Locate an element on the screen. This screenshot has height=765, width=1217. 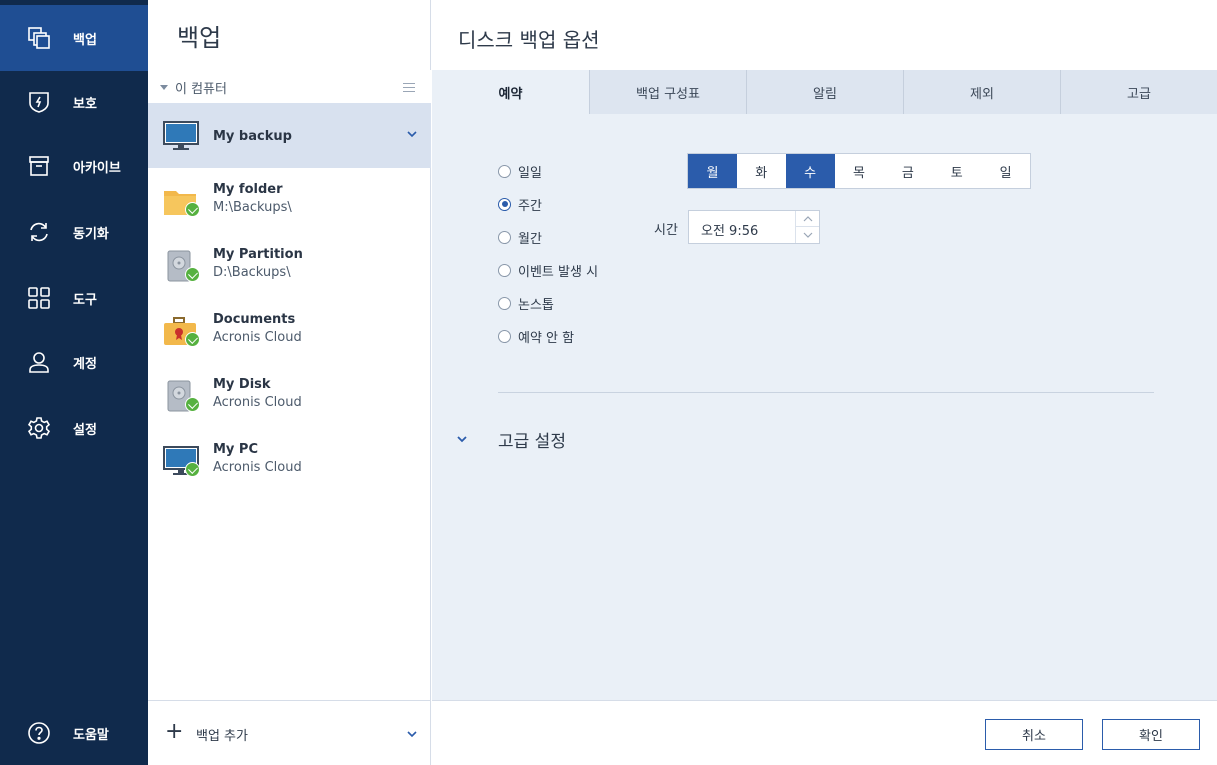
radio-label: 논스톱 is located at coordinates (536, 305).